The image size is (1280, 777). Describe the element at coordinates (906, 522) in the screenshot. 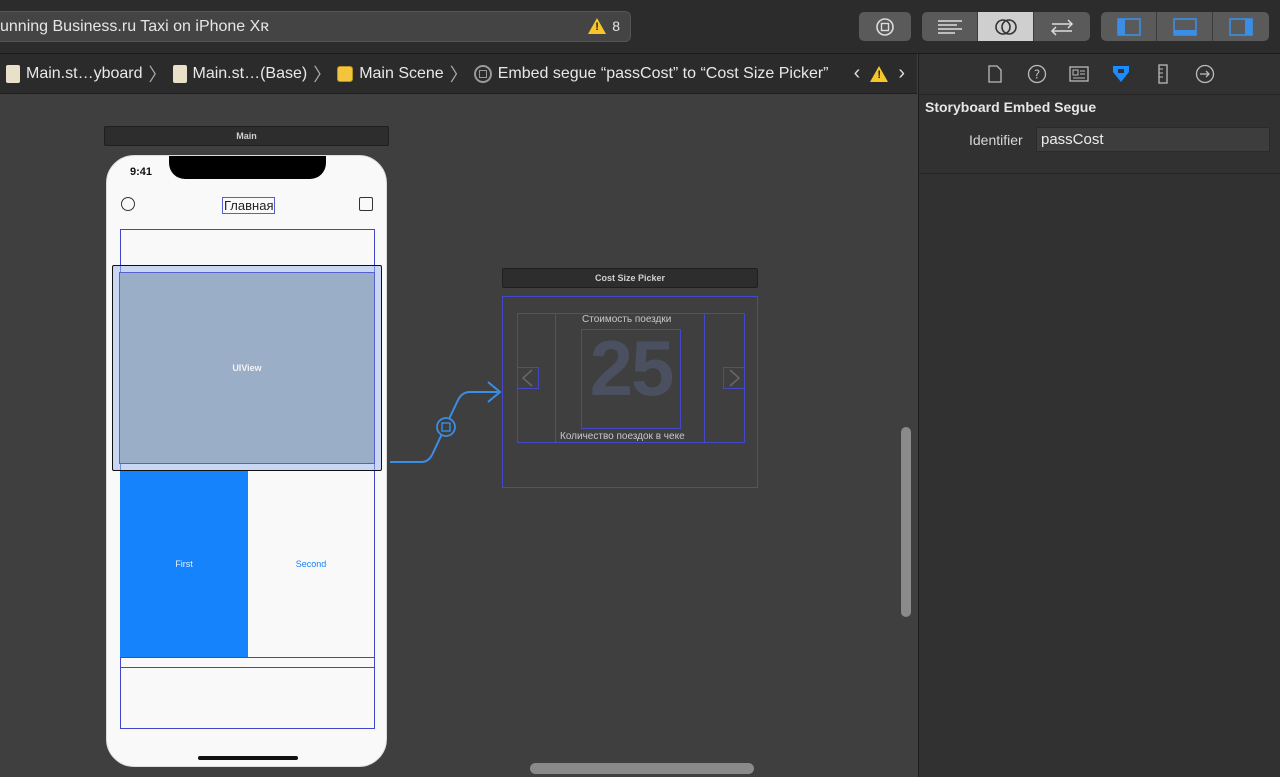

I see `vertical-scrollbar` at that location.